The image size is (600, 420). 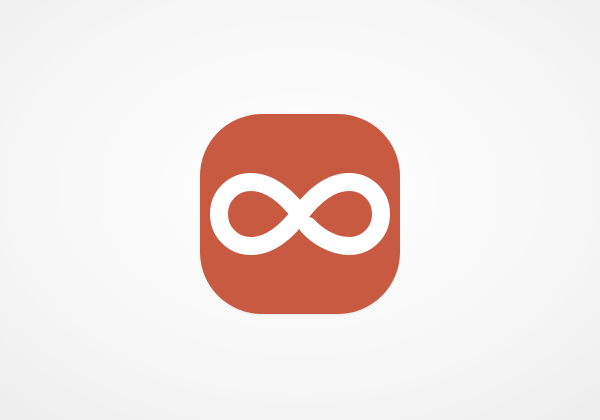 I want to click on infinity-icon, so click(x=300, y=214).